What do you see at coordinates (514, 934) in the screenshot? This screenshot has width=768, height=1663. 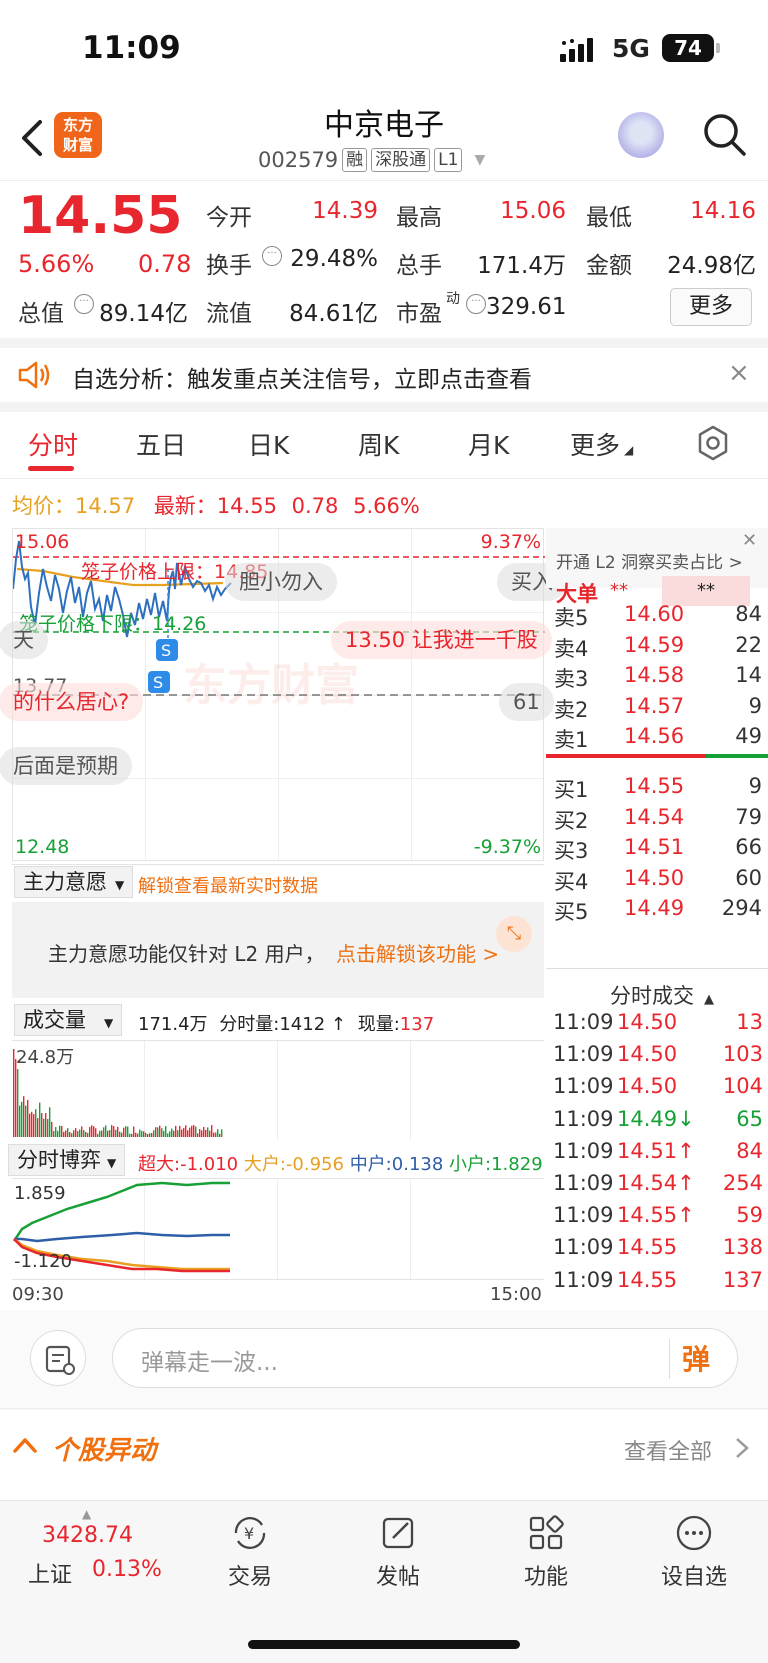 I see `expand-icon: ⤡` at bounding box center [514, 934].